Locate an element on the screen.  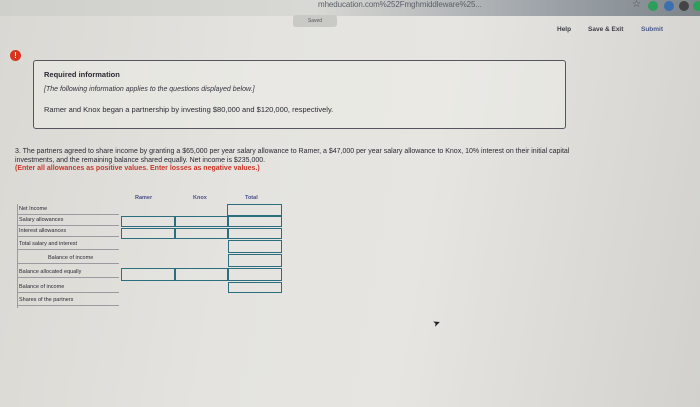
submit-button: Submit is located at coordinates (652, 29).